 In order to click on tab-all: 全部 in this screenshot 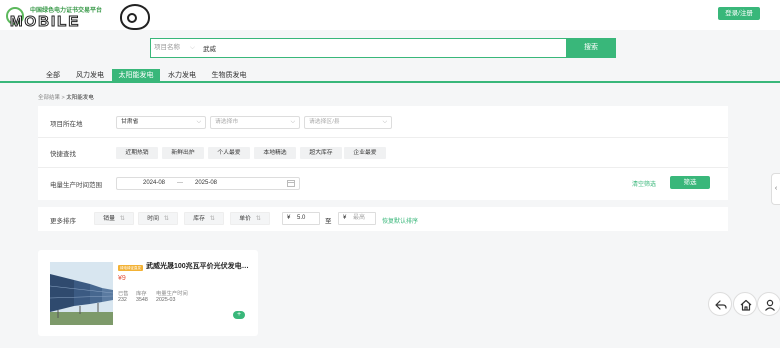, I will do `click(53, 75)`.